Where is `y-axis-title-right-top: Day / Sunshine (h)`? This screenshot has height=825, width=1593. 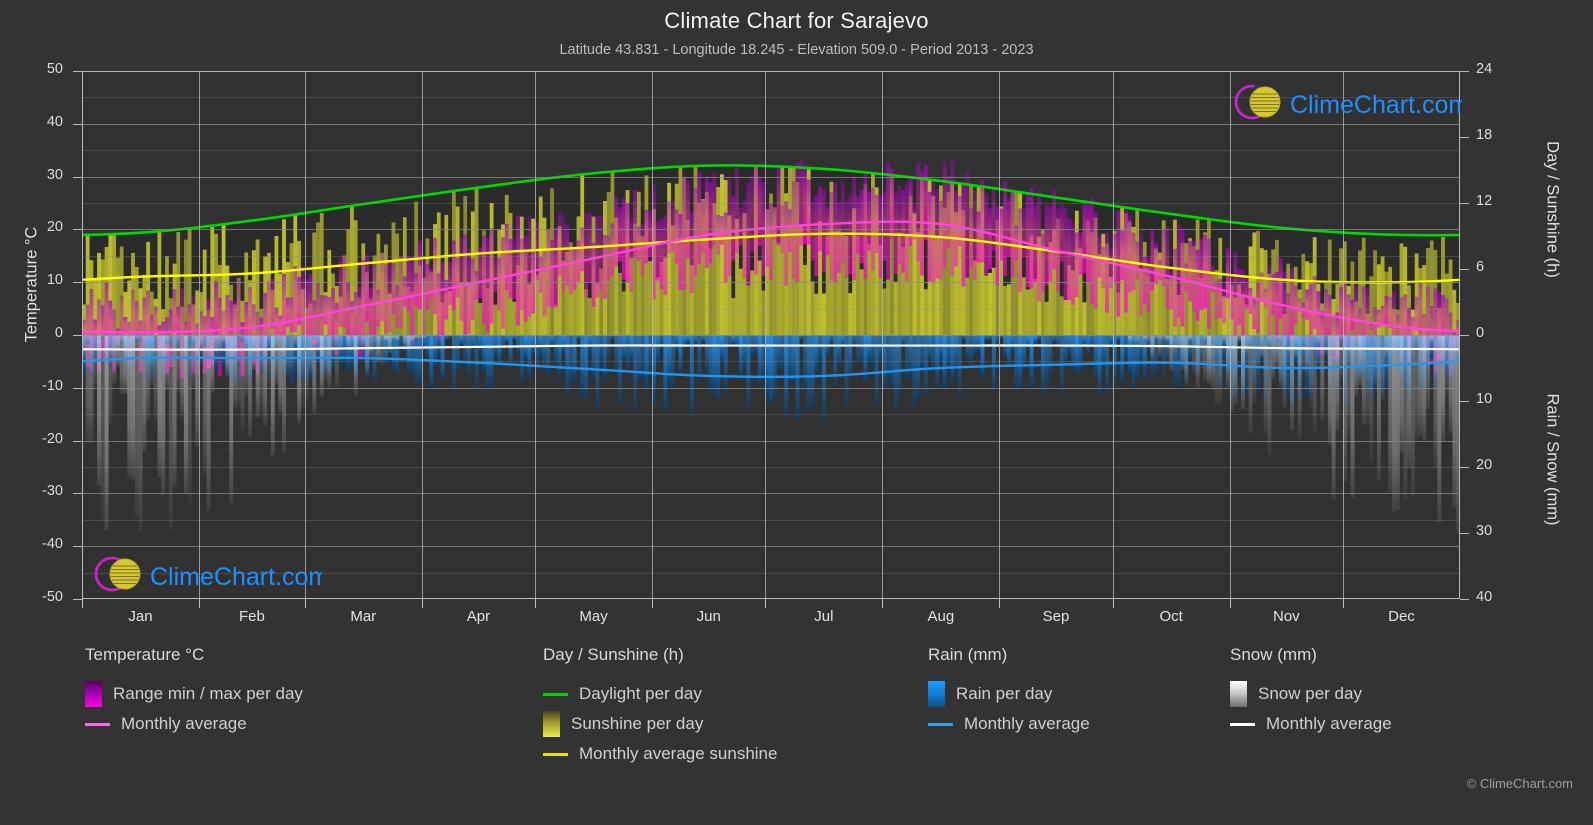 y-axis-title-right-top: Day / Sunshine (h) is located at coordinates (1552, 209).